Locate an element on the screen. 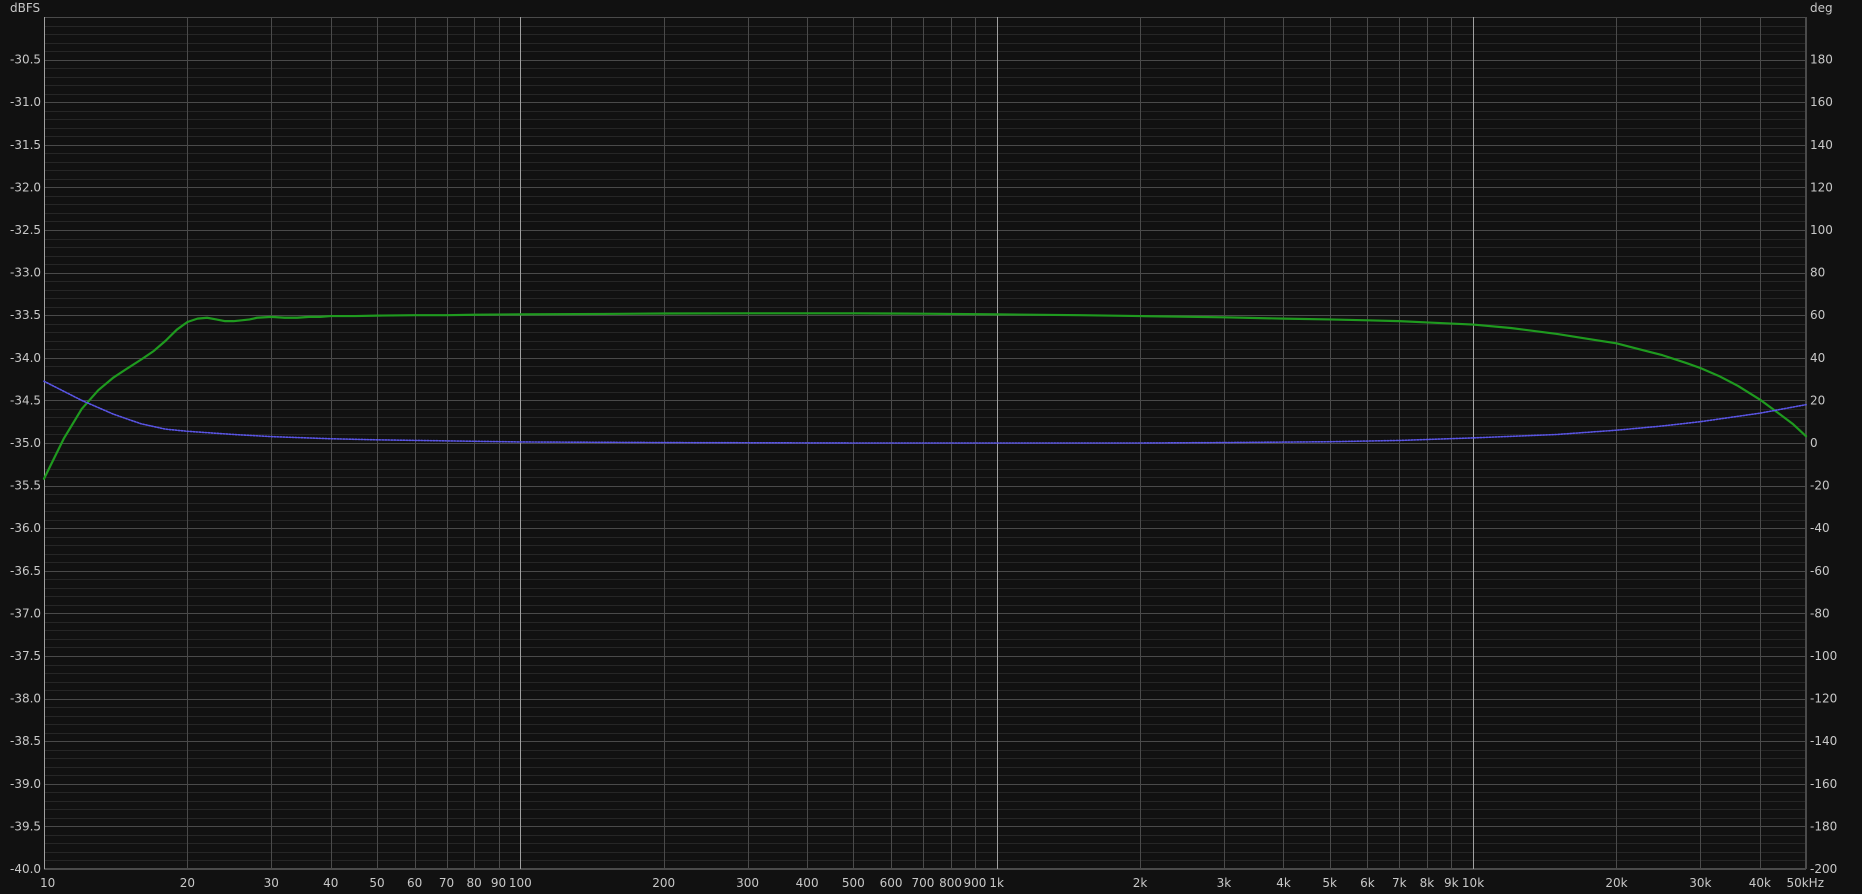 The height and width of the screenshot is (894, 1862). x-tick-label: 50 is located at coordinates (376, 883).